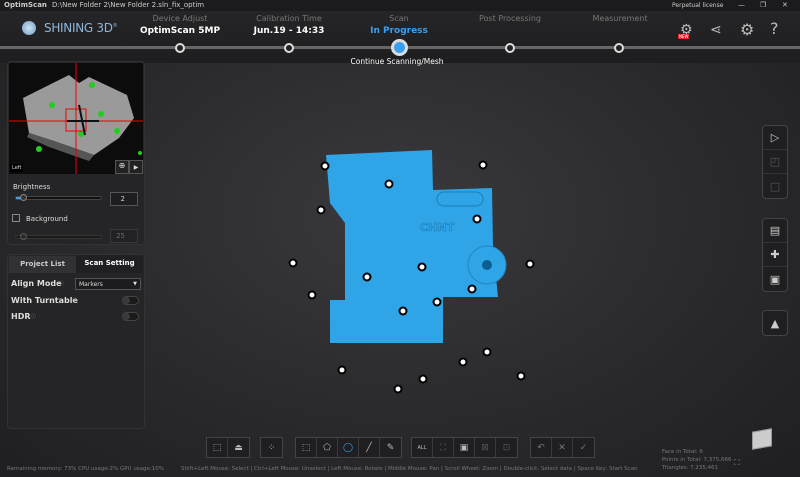 This screenshot has width=800, height=477. I want to click on brush-select-icon: ✎, so click(390, 447).